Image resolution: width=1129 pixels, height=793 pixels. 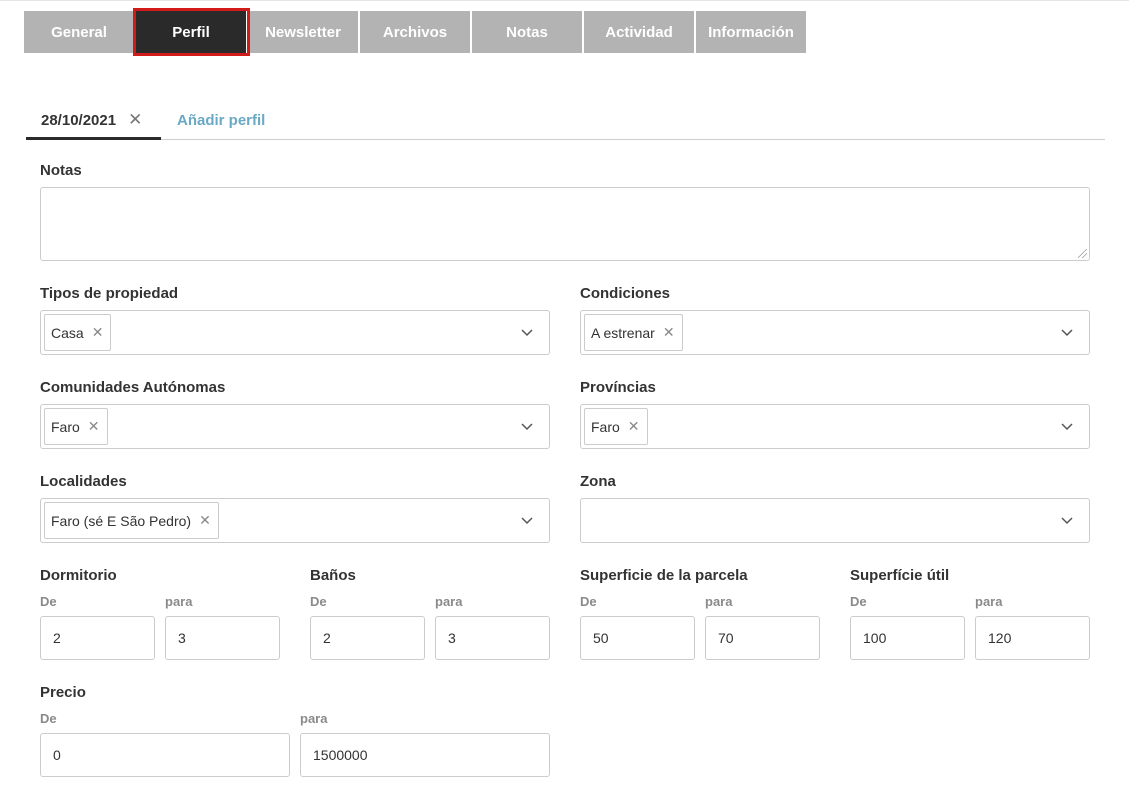 I want to click on bathrooms-from-label: De, so click(x=318, y=601).